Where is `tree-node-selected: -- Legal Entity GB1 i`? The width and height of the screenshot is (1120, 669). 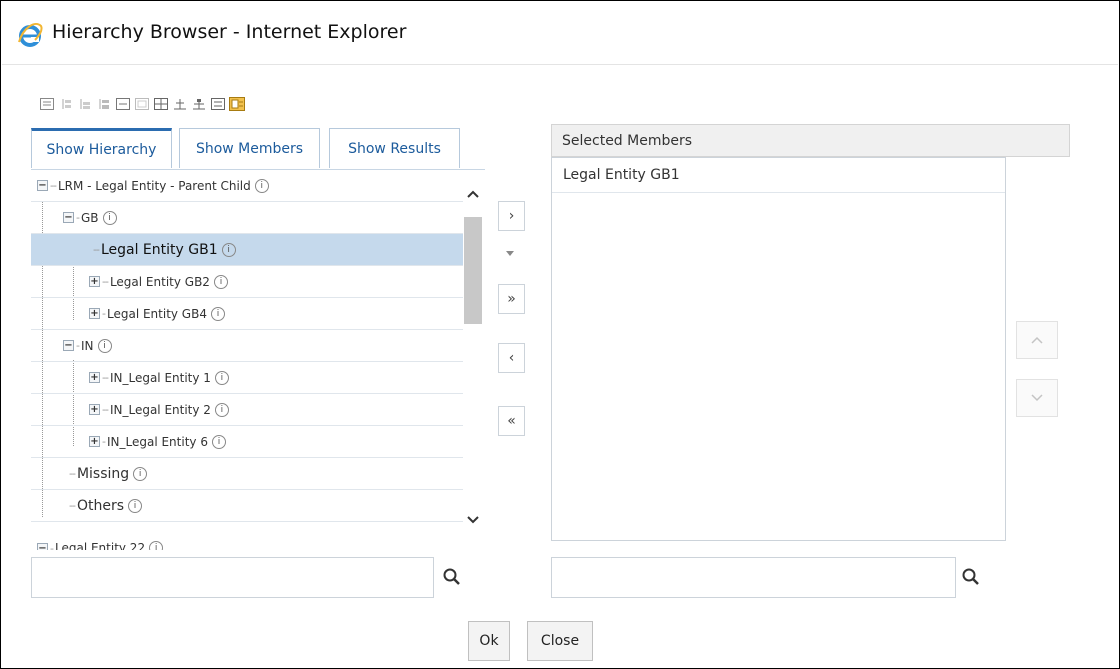 tree-node-selected: -- Legal Entity GB1 i is located at coordinates (247, 250).